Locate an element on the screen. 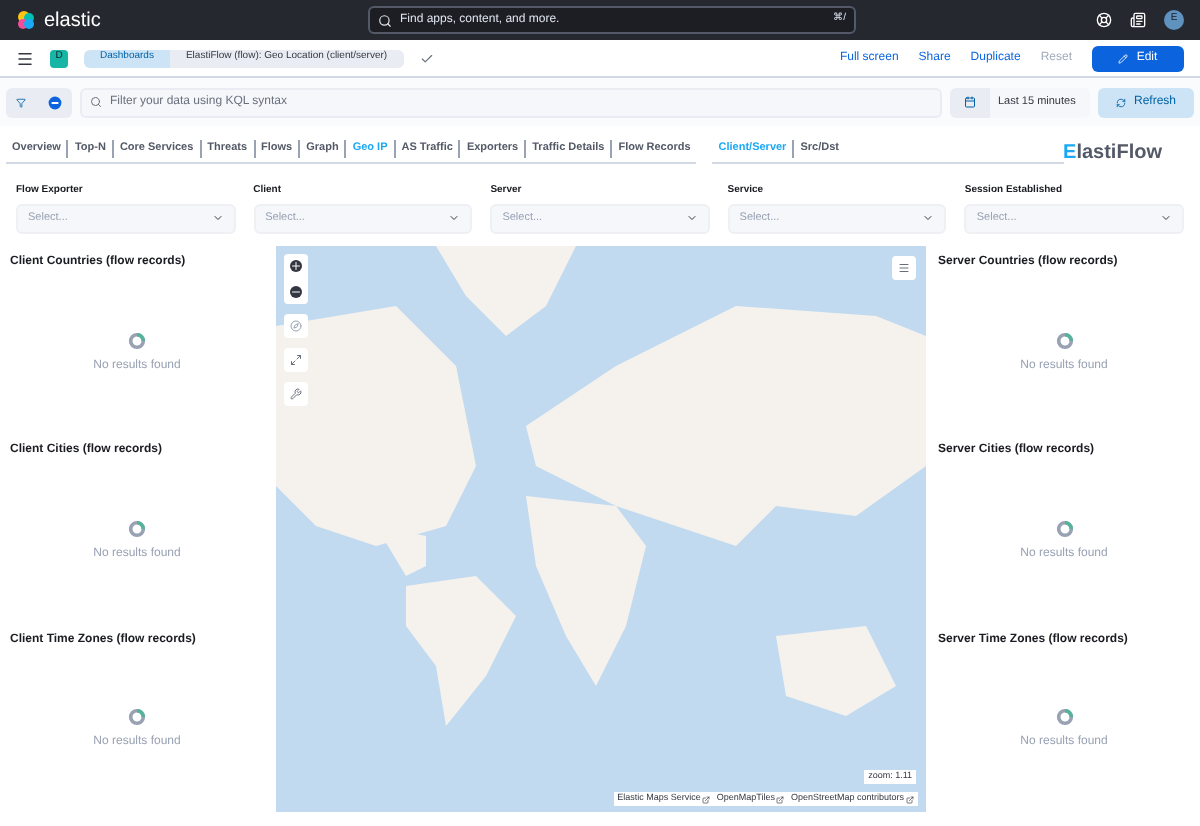  brand-logo: ElastiFlow is located at coordinates (1112, 153).